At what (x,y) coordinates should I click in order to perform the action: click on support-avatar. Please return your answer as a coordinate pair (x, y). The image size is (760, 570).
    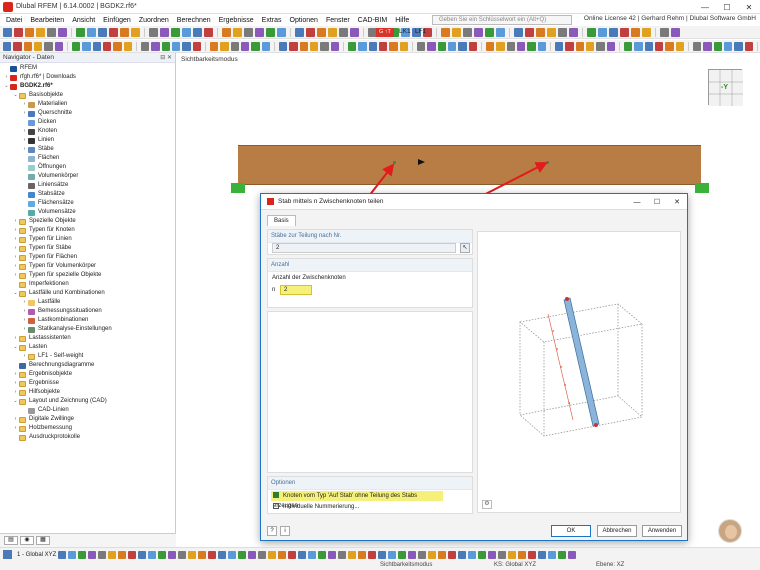
    Looking at the image, I should click on (730, 531).